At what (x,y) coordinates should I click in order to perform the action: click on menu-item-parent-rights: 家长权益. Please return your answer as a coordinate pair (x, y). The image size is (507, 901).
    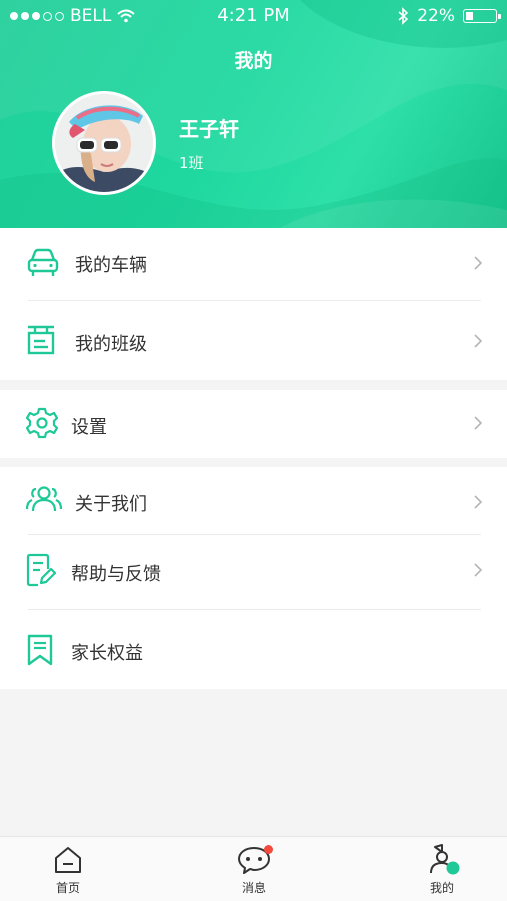
    Looking at the image, I should click on (253, 649).